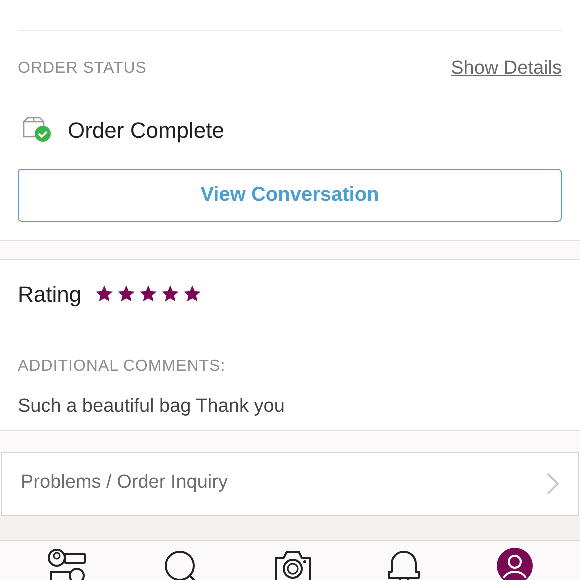 The image size is (580, 580). Describe the element at coordinates (122, 366) in the screenshot. I see `comments-heading: ADDITIONAL COMMENTS:` at that location.